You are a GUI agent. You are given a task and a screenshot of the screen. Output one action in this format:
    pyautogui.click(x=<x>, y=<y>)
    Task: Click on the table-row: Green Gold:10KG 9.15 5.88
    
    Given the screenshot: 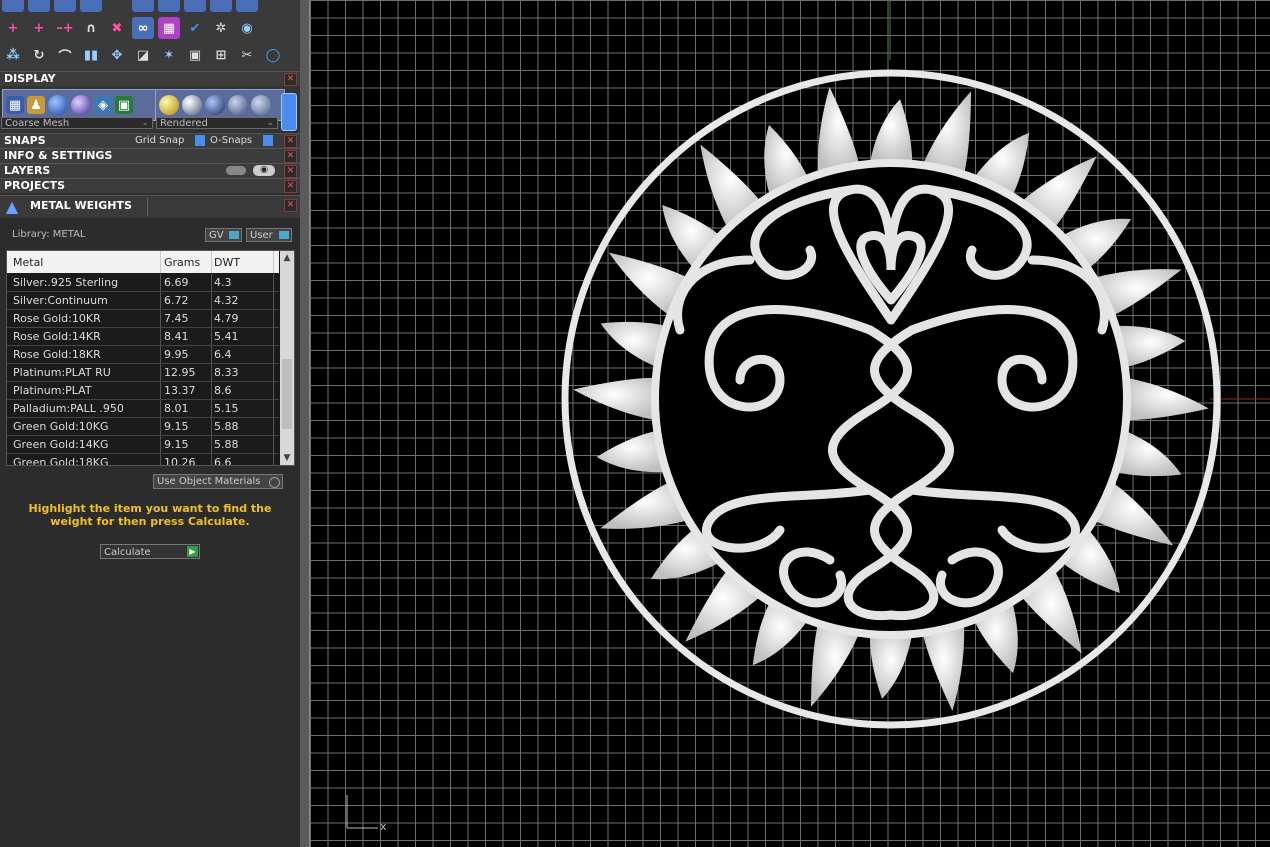 What is the action you would take?
    pyautogui.click(x=143, y=427)
    